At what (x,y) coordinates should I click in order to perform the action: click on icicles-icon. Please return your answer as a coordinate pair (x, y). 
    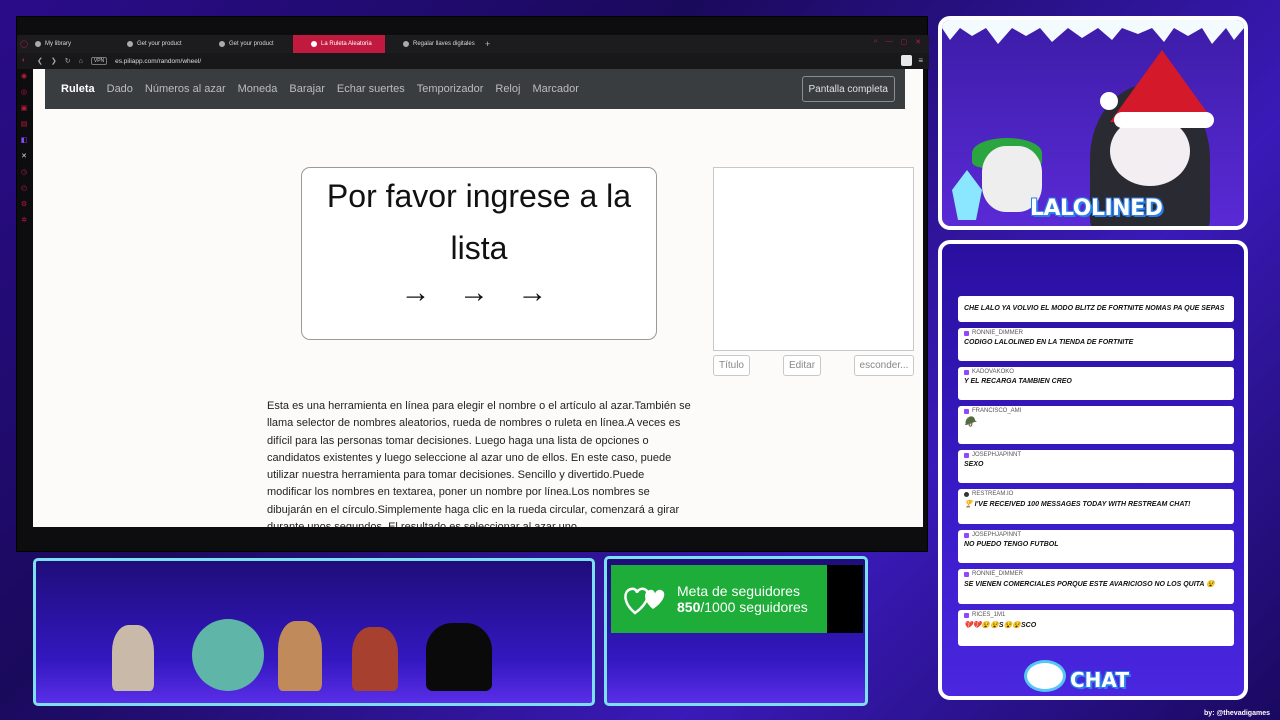
    Looking at the image, I should click on (1093, 32).